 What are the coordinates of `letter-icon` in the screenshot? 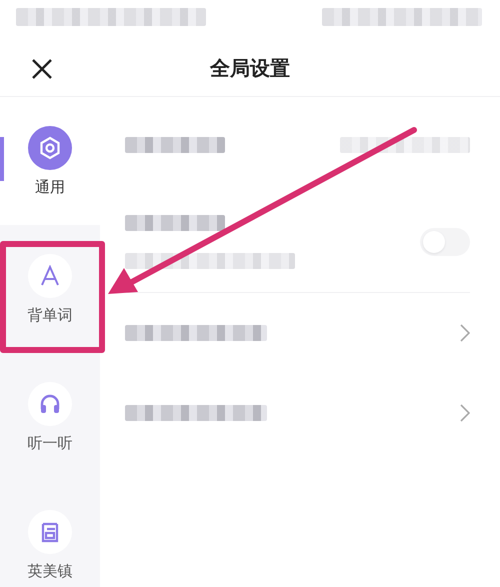 It's located at (50, 276).